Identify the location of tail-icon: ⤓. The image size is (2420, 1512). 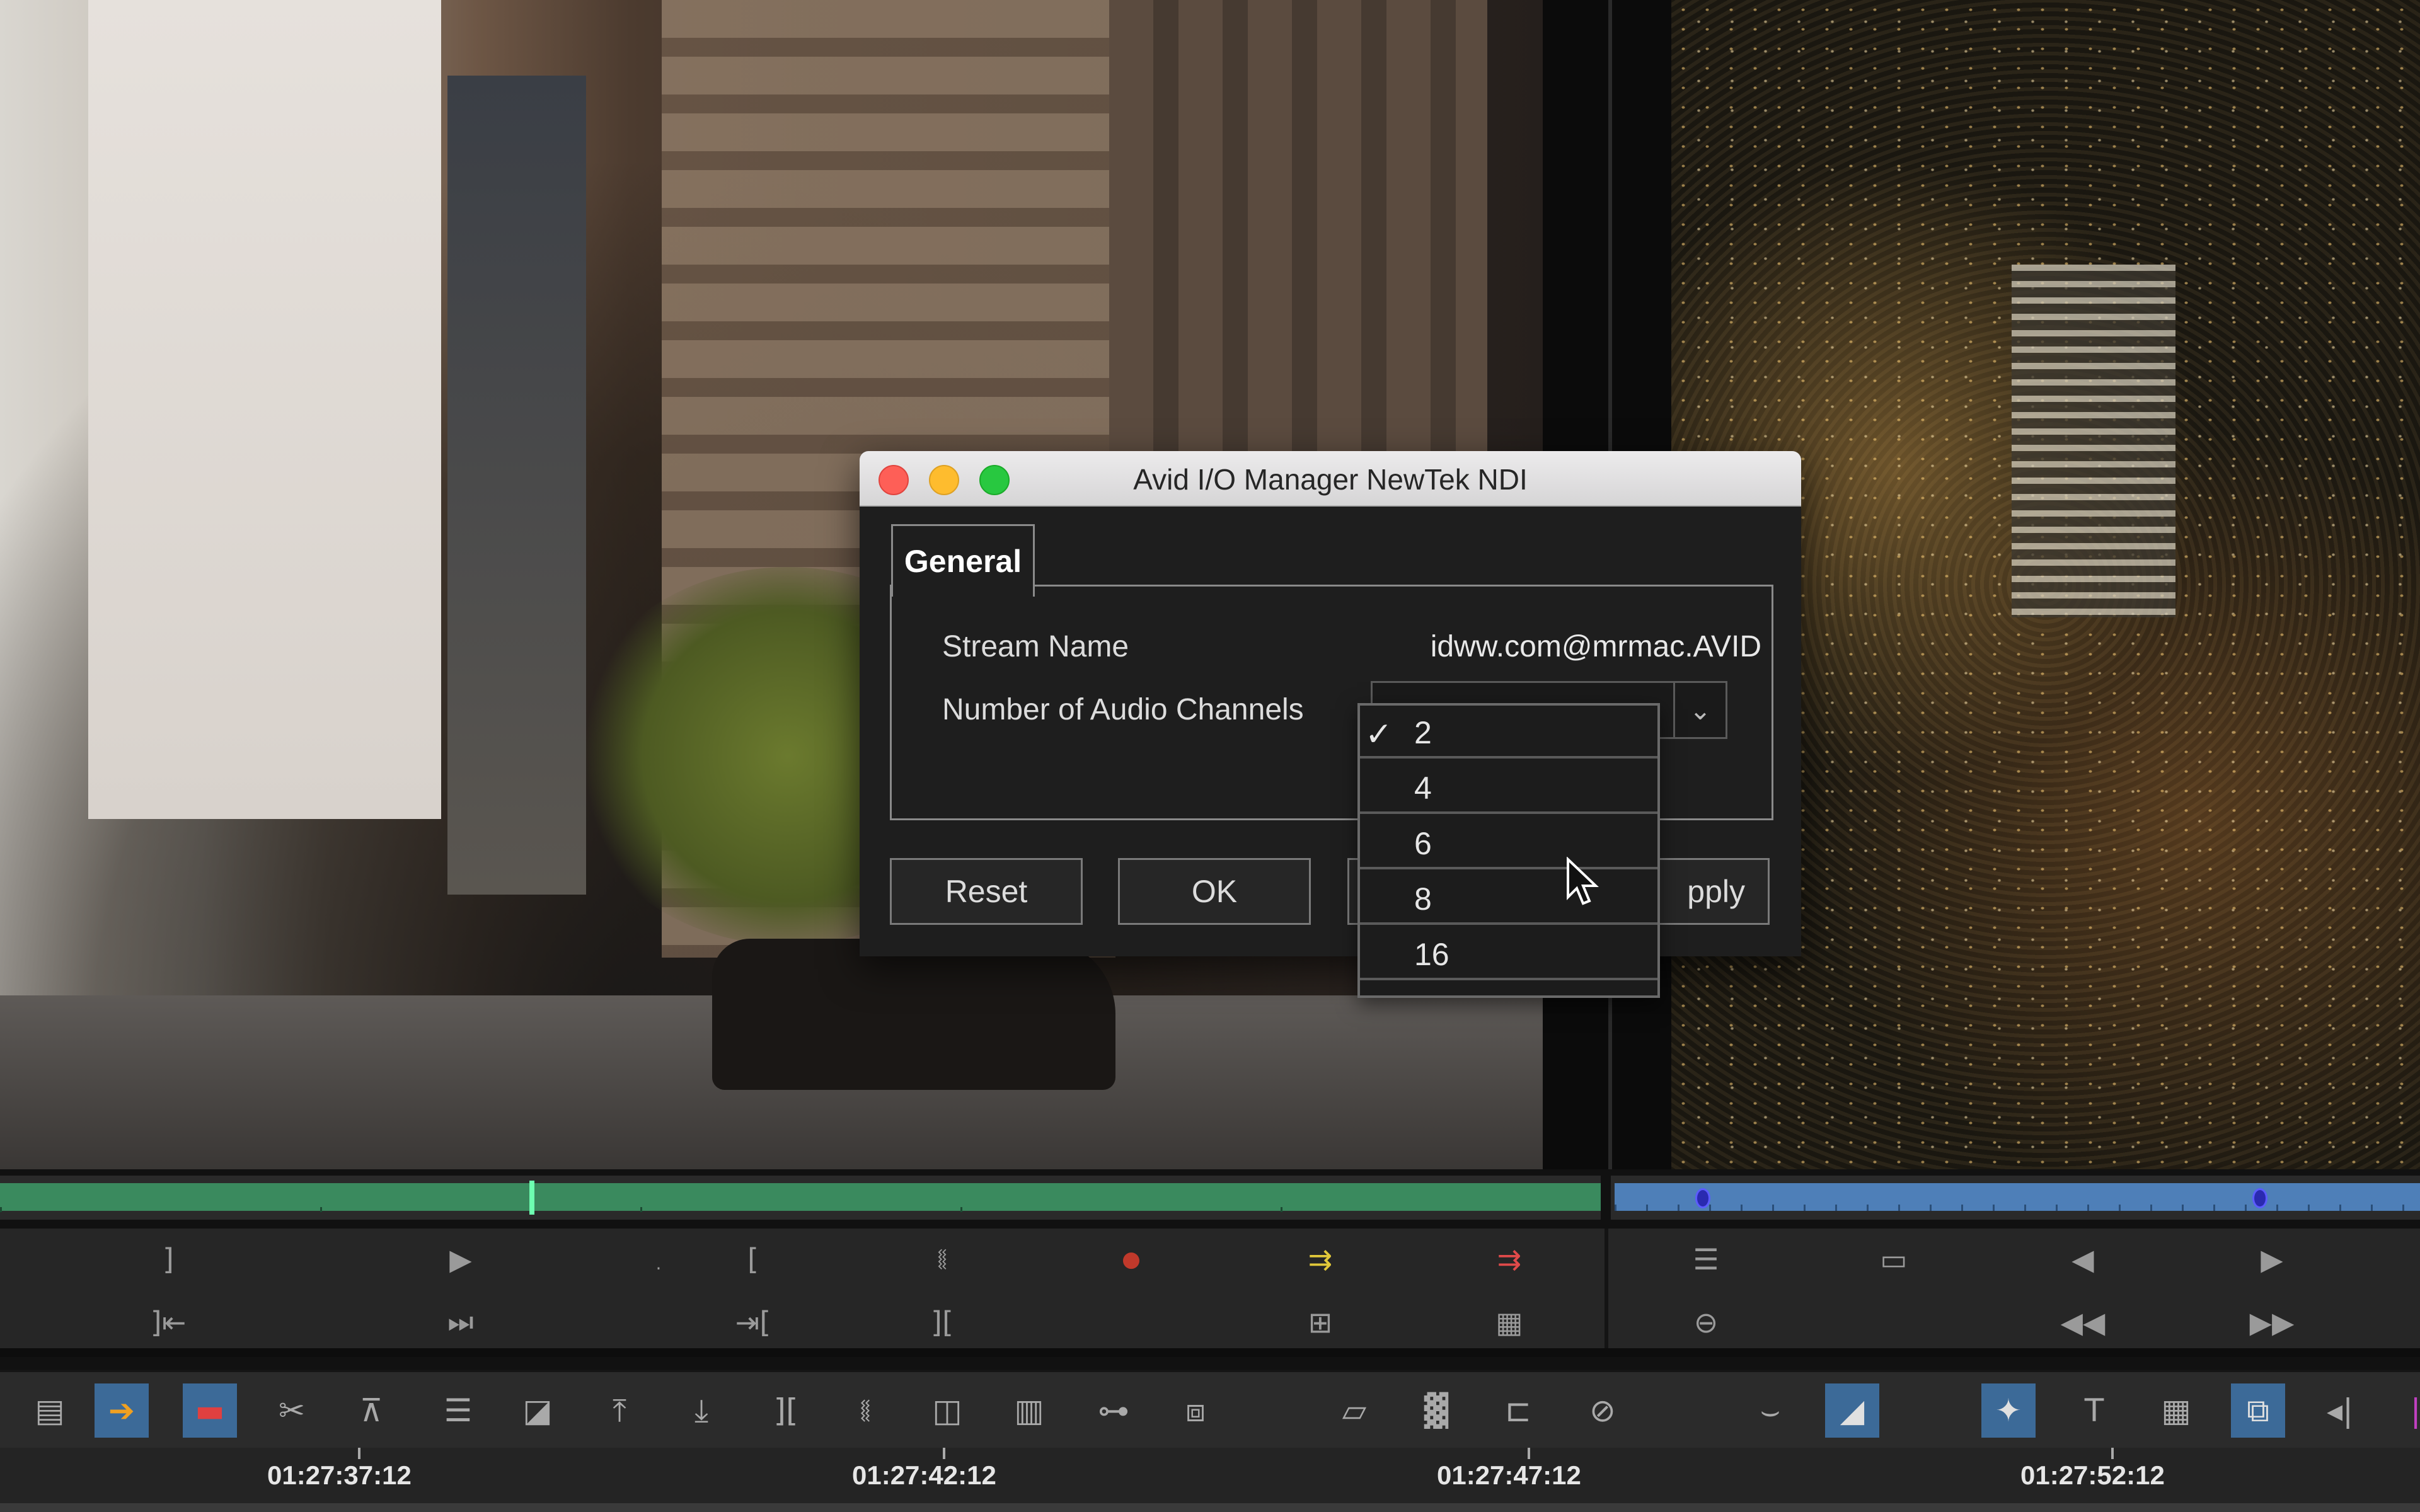
(702, 1410).